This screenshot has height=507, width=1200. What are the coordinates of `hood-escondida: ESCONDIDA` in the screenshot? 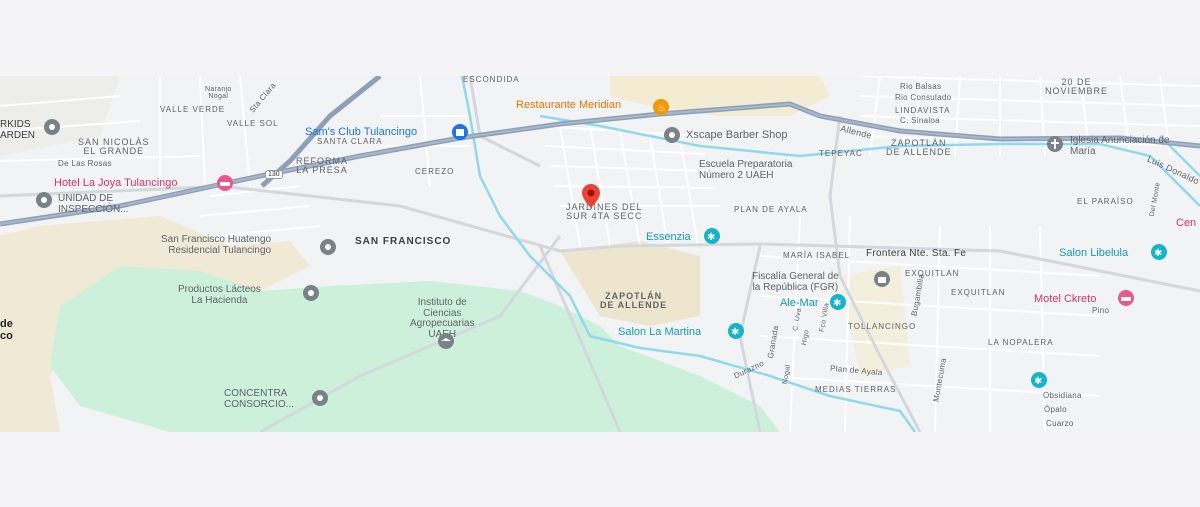 It's located at (491, 80).